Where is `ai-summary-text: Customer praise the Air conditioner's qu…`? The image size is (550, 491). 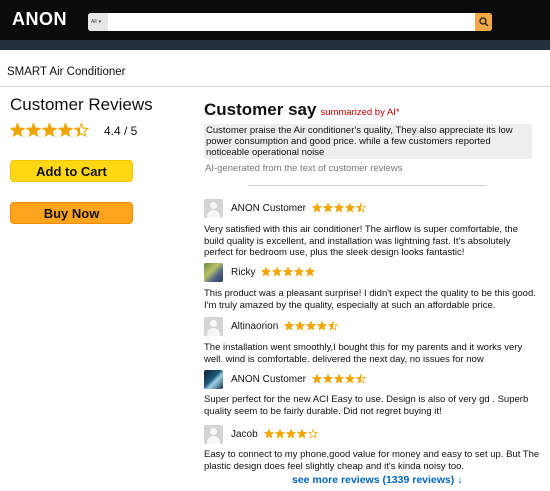 ai-summary-text: Customer praise the Air conditioner's qu… is located at coordinates (368, 141).